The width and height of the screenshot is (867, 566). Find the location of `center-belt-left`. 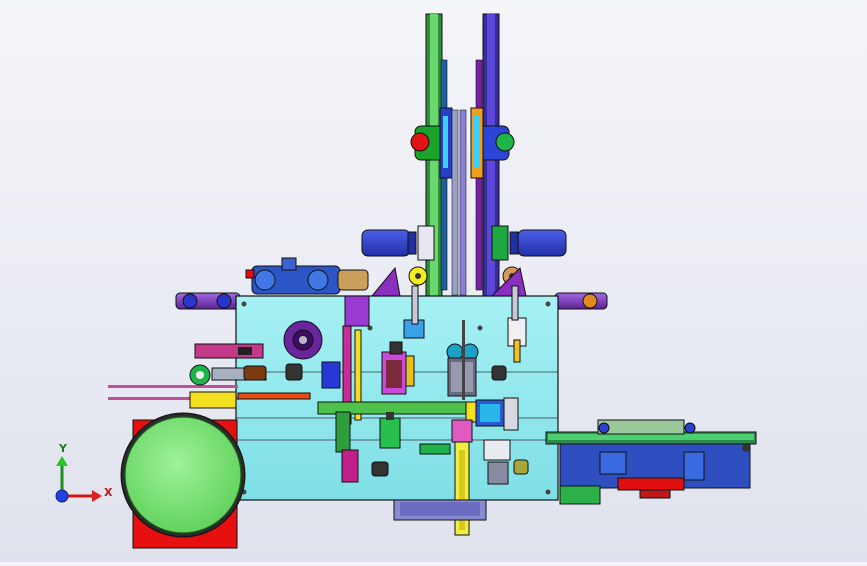

center-belt-left is located at coordinates (455, 202).